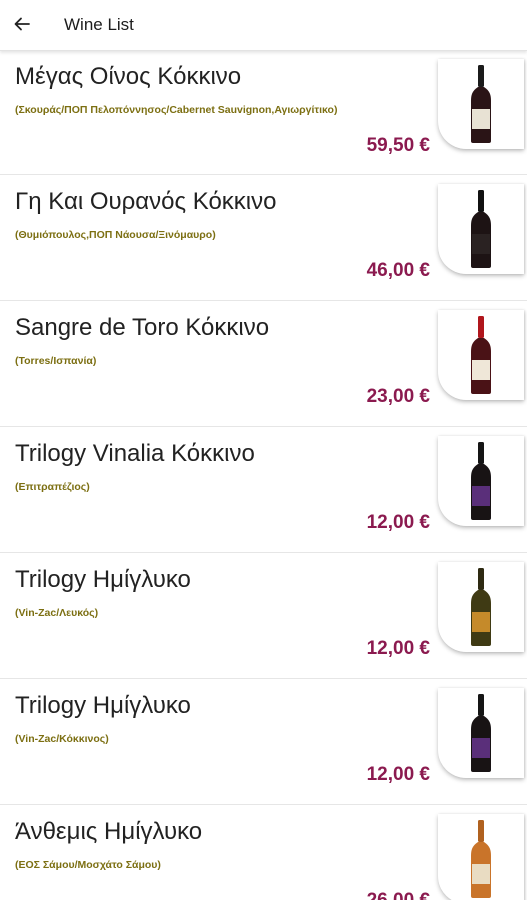 The height and width of the screenshot is (900, 527). What do you see at coordinates (56, 361) in the screenshot?
I see `wine-details: (Torres/Ισπανία)` at bounding box center [56, 361].